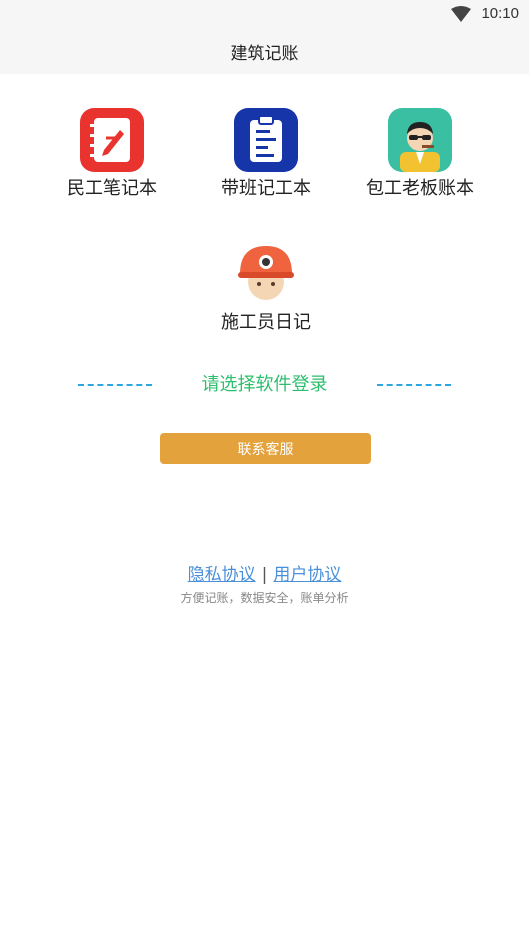  I want to click on app-tile-construction-diary: 施工员日记, so click(266, 288).